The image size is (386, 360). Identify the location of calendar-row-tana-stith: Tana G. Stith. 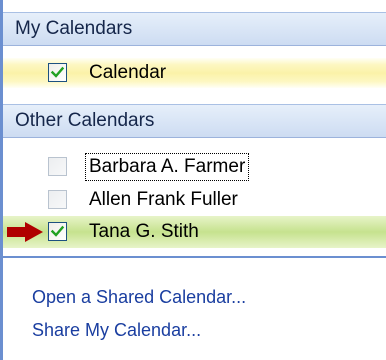
(194, 232).